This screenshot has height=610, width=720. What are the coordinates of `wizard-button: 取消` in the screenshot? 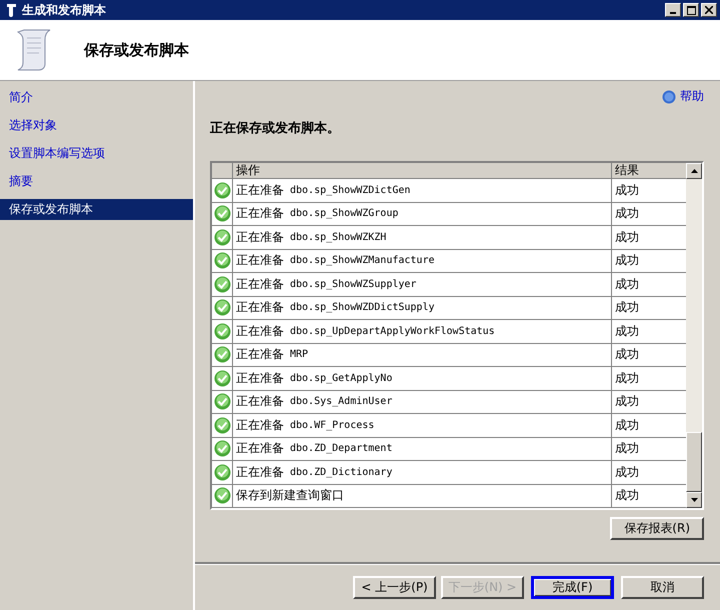 It's located at (662, 587).